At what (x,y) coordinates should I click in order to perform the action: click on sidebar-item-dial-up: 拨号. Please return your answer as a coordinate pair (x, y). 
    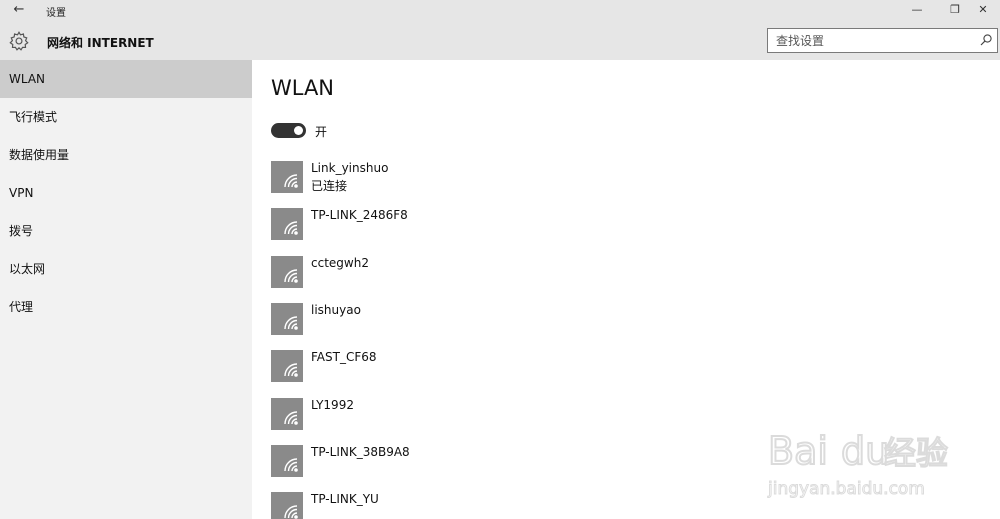
    Looking at the image, I should click on (126, 231).